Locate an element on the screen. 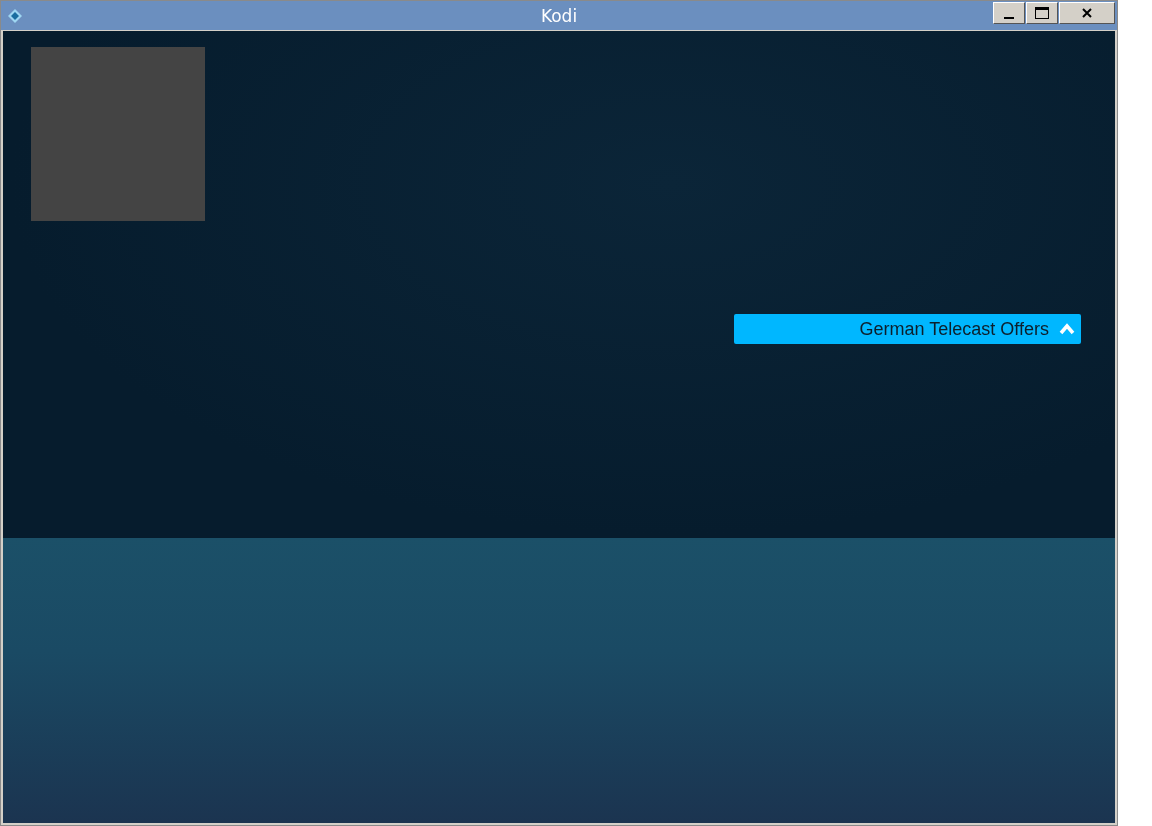 This screenshot has width=1152, height=826. kodi-logo-icon is located at coordinates (15, 15).